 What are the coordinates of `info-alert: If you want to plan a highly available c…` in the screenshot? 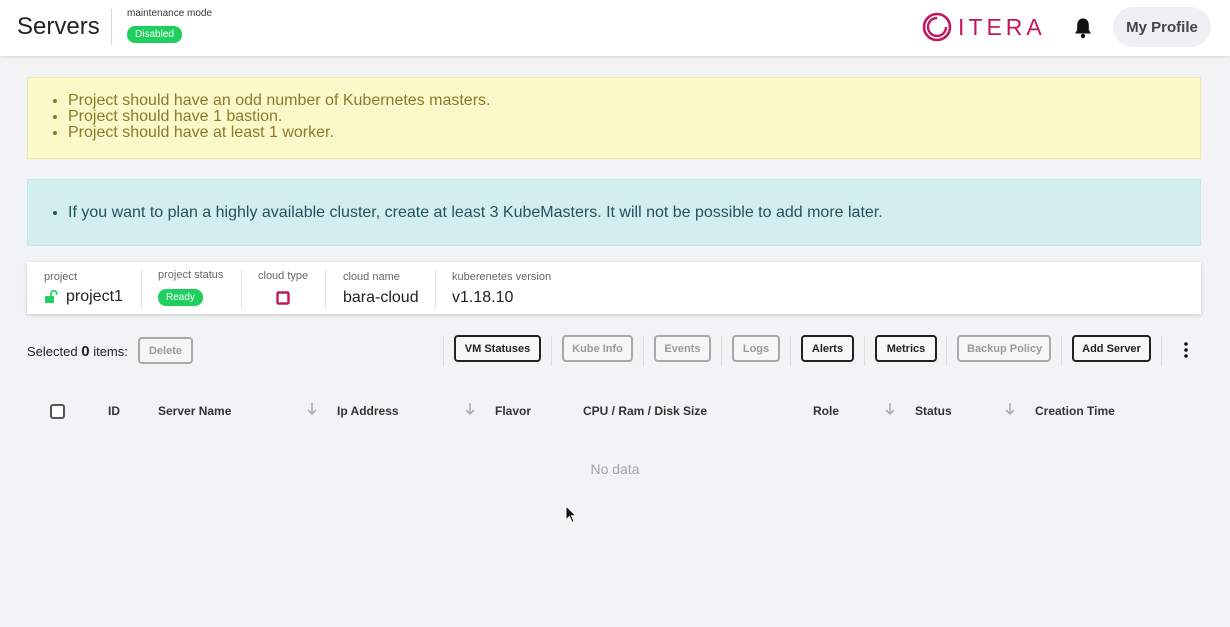 It's located at (614, 212).